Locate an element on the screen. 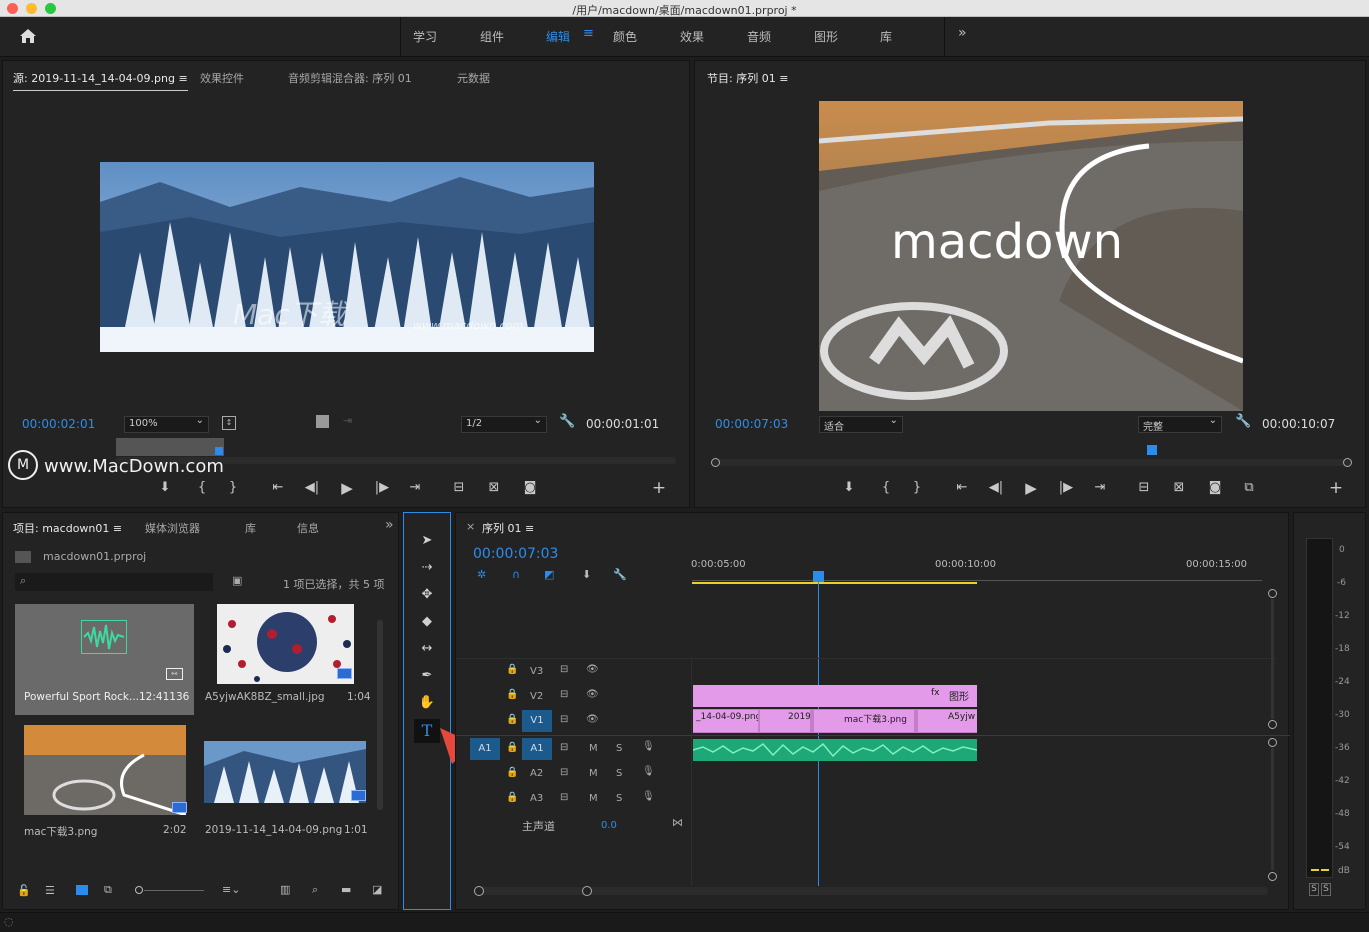 The height and width of the screenshot is (932, 1369). track-label: A3 is located at coordinates (536, 798).